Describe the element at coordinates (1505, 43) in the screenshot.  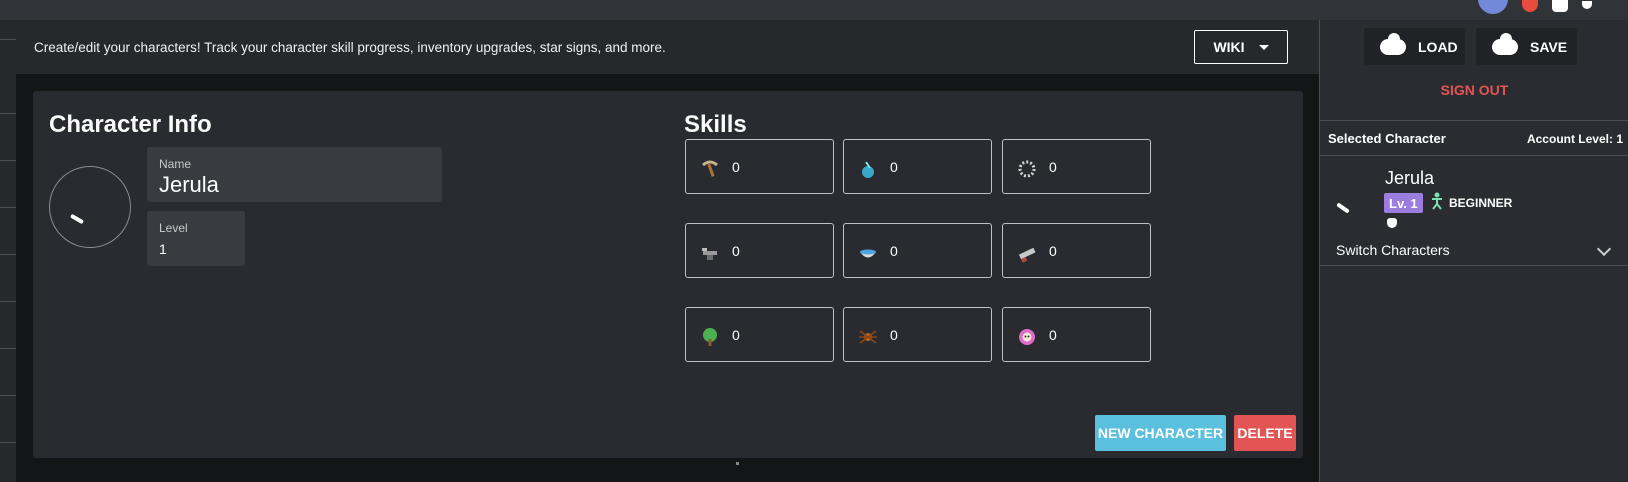
I see `cloud-upload-icon` at that location.